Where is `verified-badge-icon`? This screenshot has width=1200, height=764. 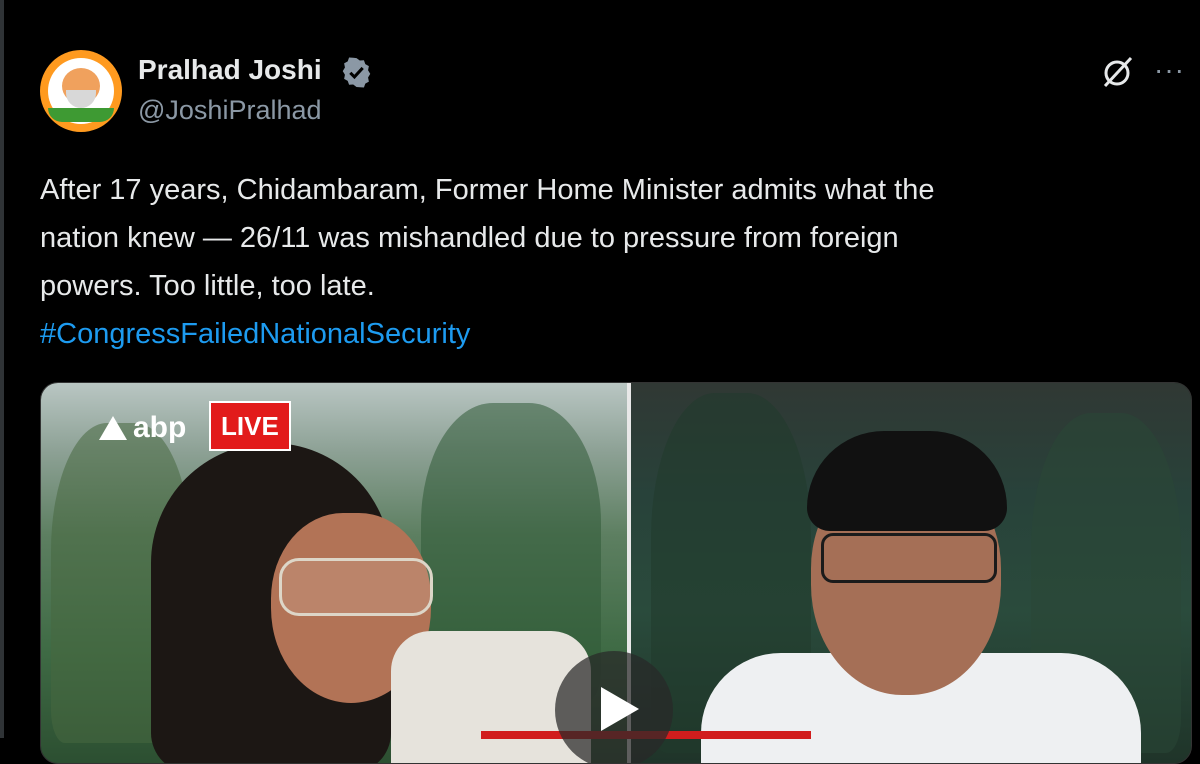
verified-badge-icon is located at coordinates (356, 72).